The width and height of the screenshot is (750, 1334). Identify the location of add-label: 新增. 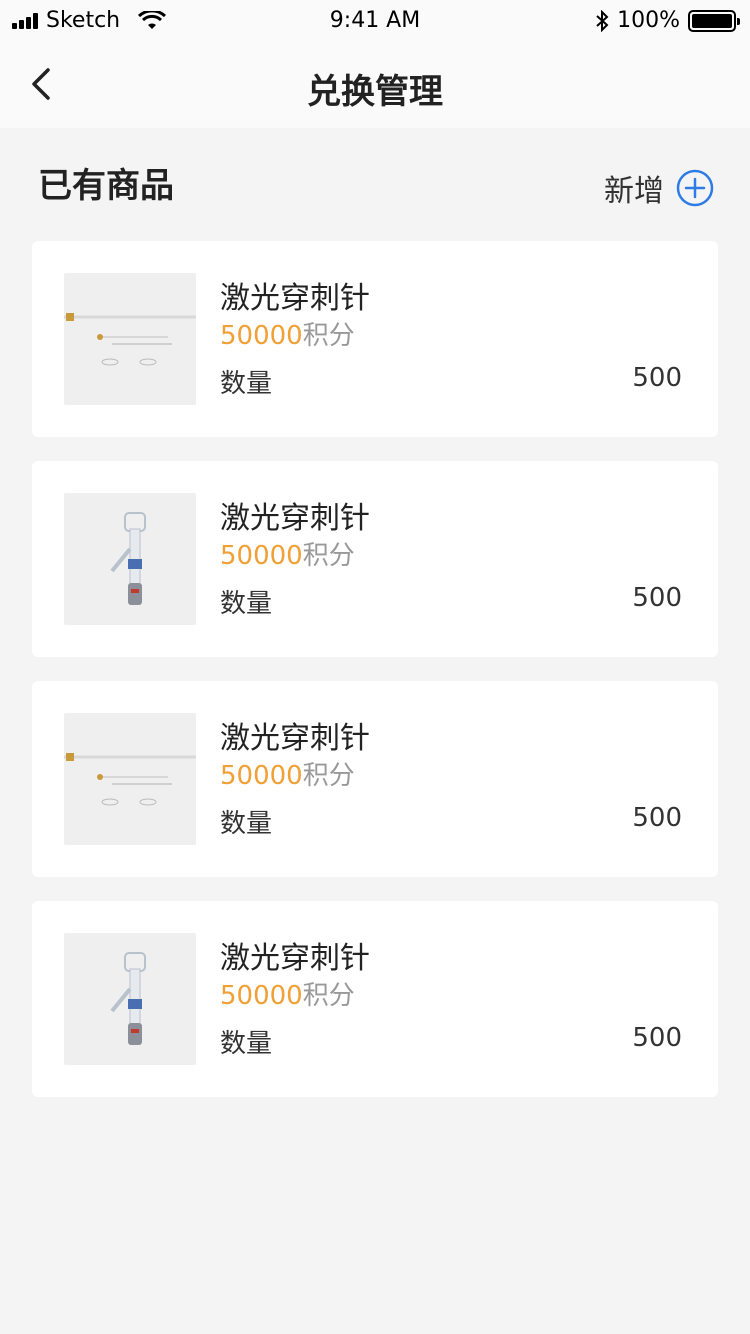
(634, 191).